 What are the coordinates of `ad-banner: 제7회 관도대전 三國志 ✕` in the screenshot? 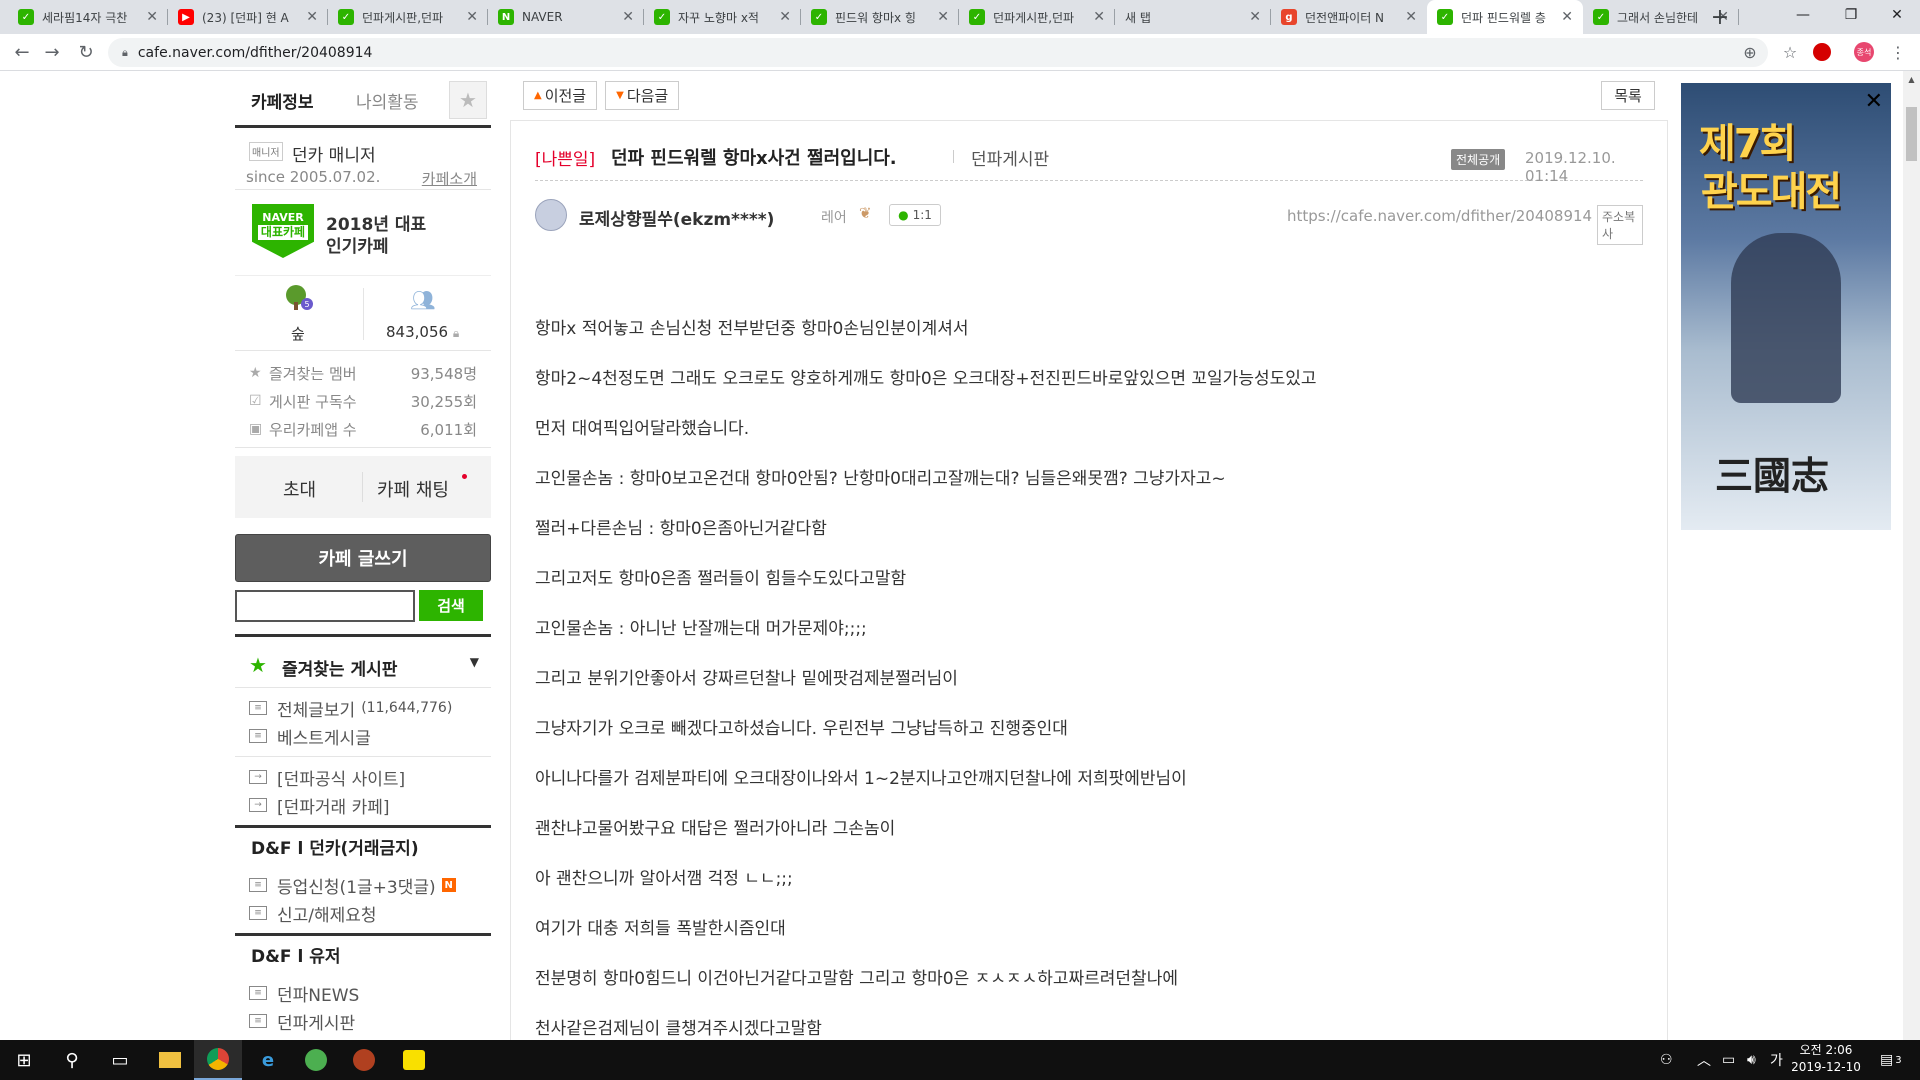 It's located at (1786, 306).